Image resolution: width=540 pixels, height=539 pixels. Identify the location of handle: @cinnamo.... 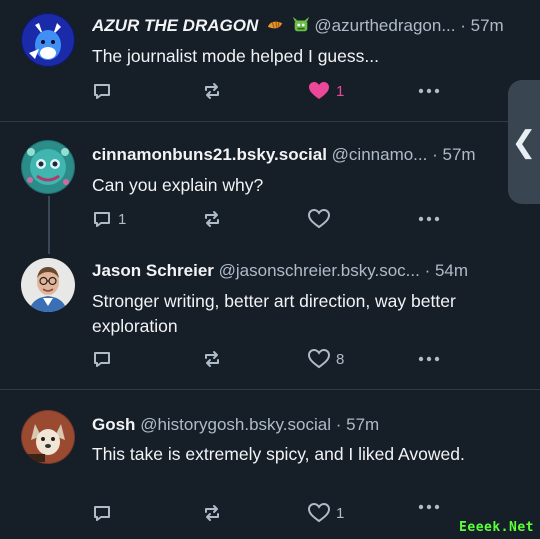
(380, 154).